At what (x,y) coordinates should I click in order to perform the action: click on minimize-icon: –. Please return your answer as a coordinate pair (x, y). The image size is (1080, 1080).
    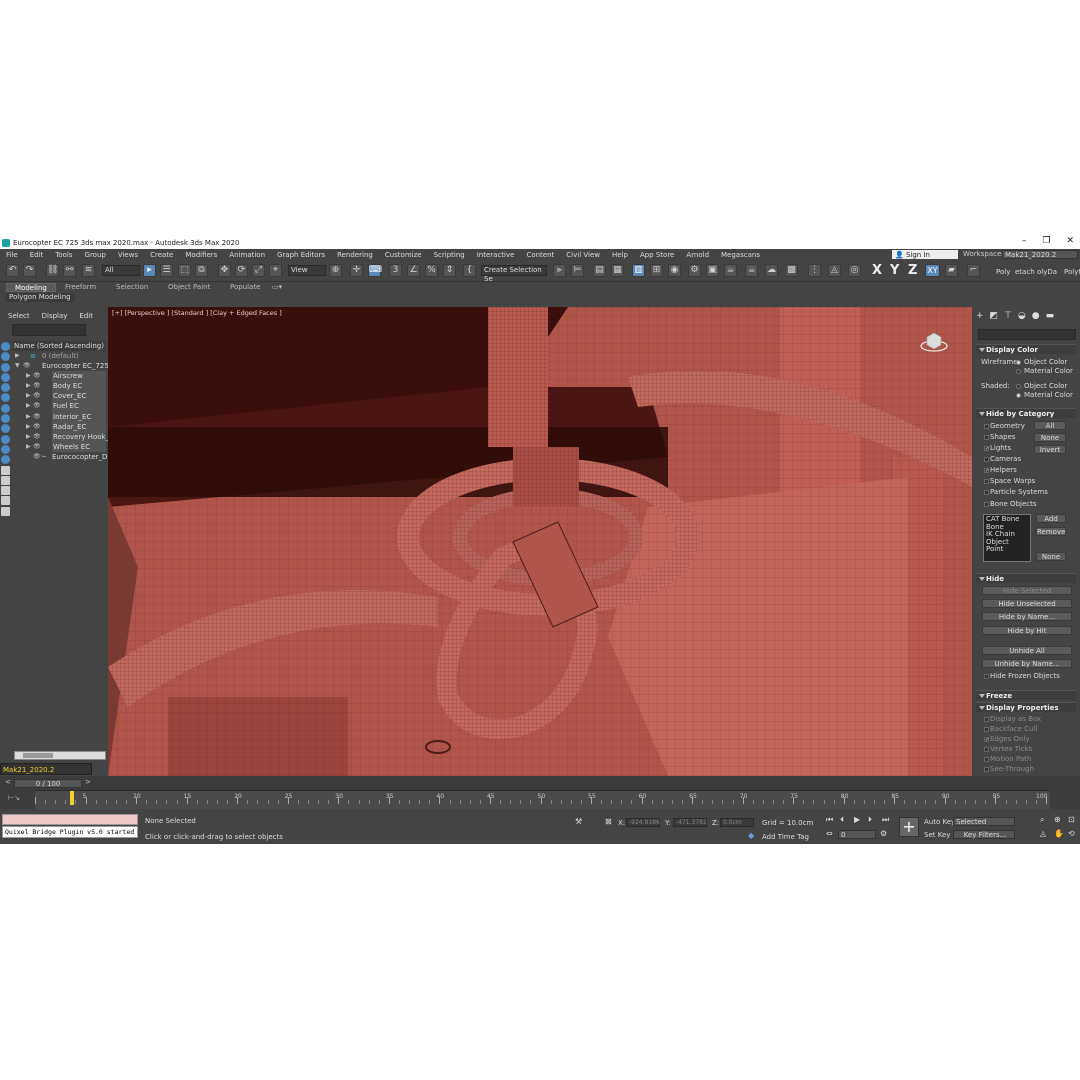
    Looking at the image, I should click on (1024, 241).